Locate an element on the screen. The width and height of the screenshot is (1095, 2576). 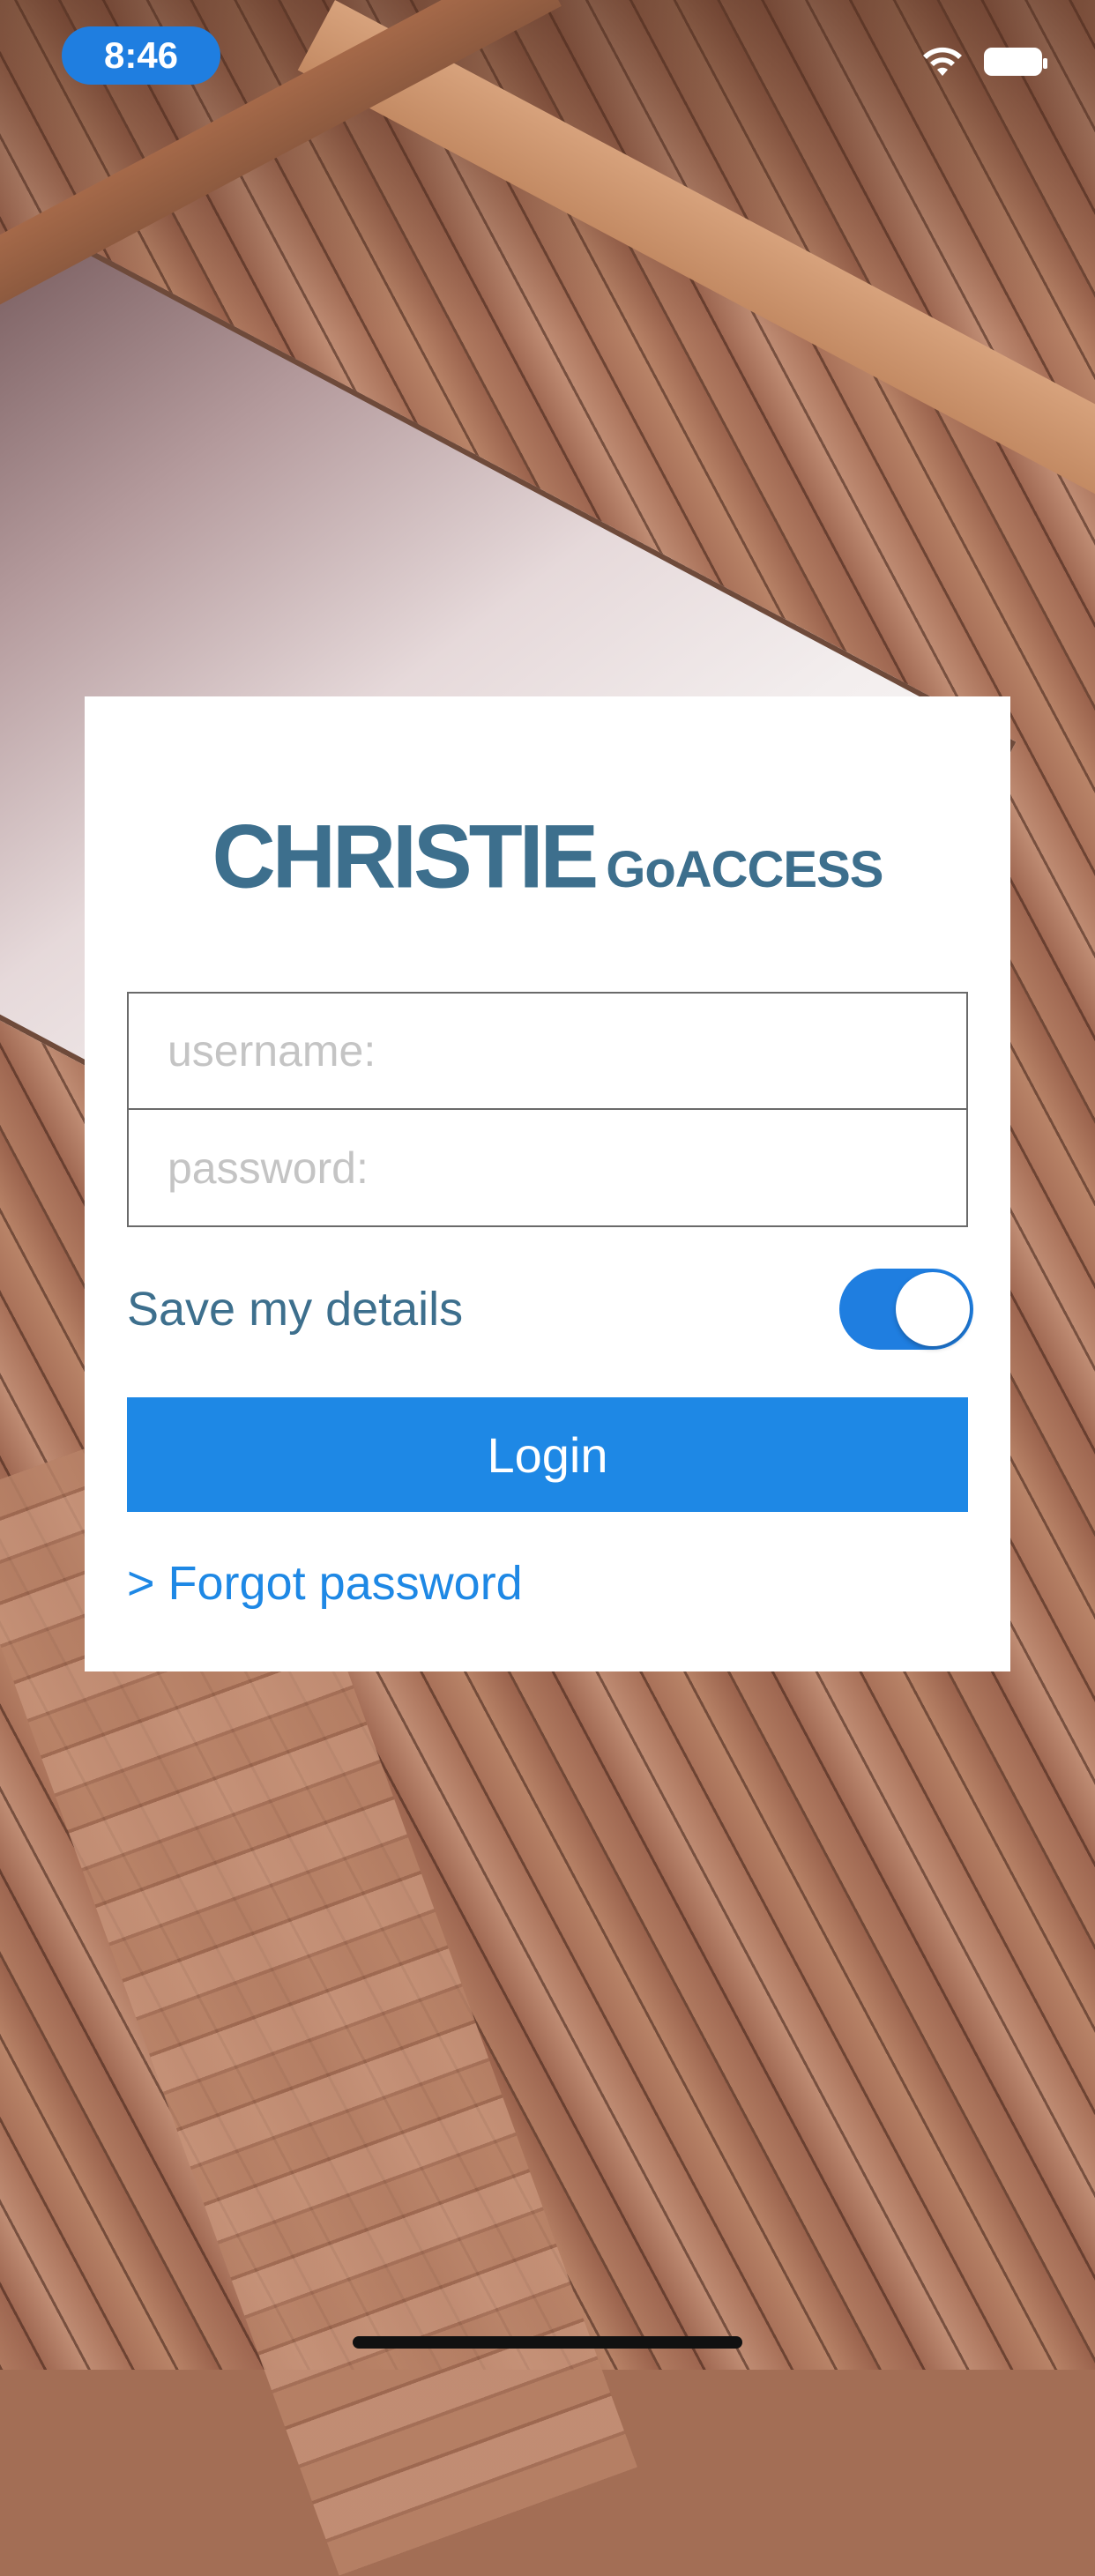
app-logo: CHRISTIE GoACCESS is located at coordinates (547, 857).